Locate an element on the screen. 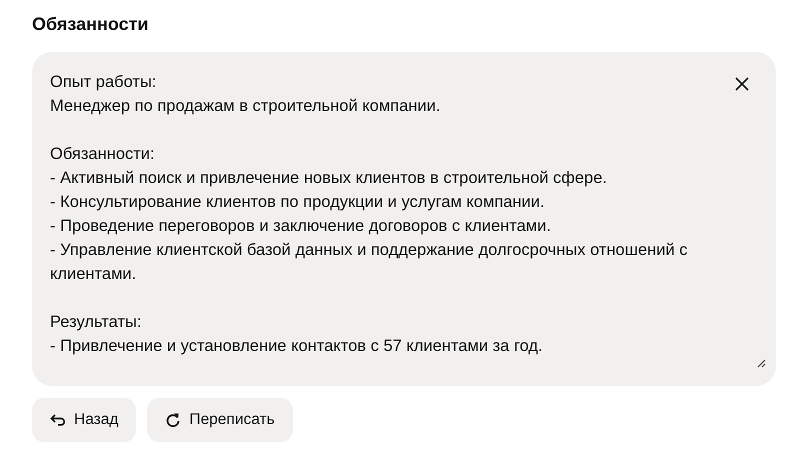  section-heading: Обязанности is located at coordinates (90, 24).